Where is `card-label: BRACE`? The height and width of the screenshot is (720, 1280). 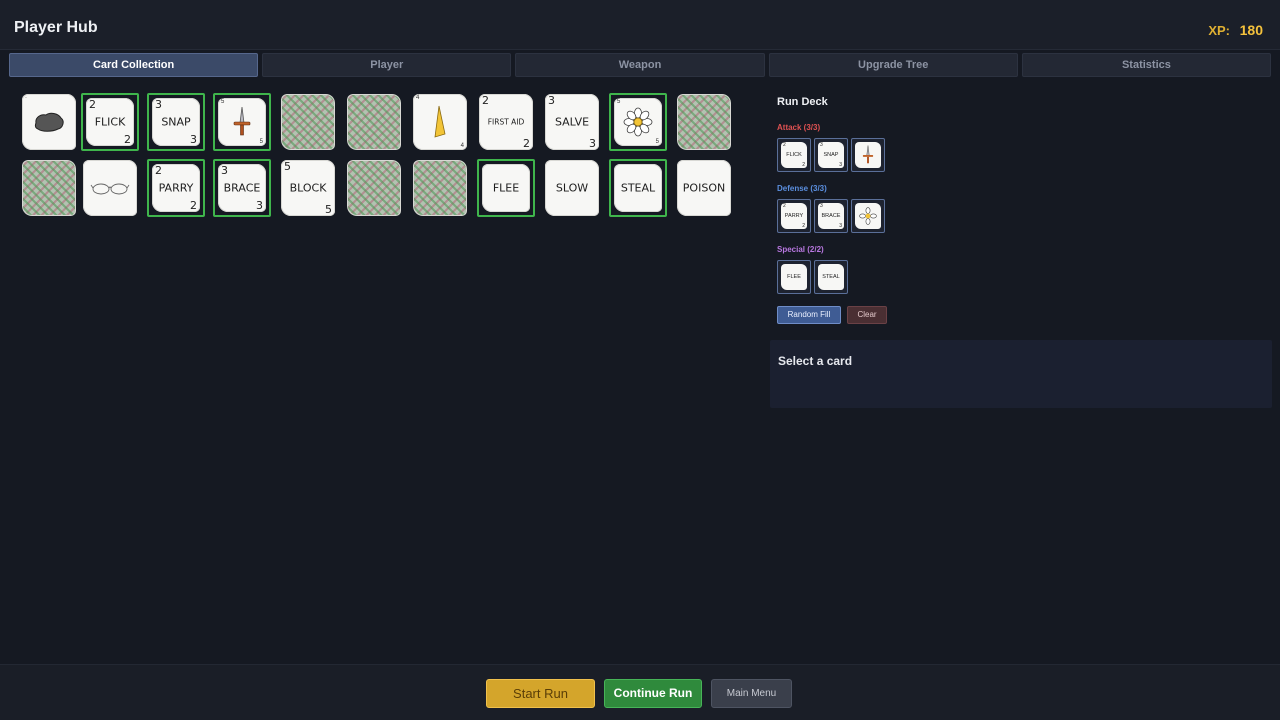 card-label: BRACE is located at coordinates (242, 188).